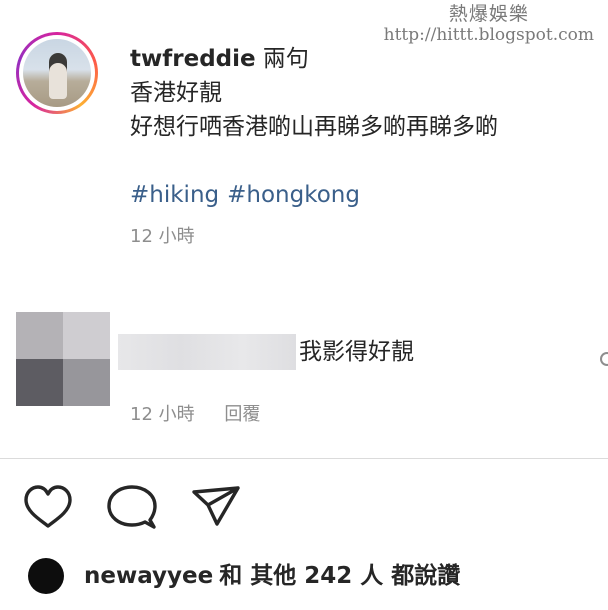 The image size is (608, 610). What do you see at coordinates (293, 195) in the screenshot?
I see `hashtag-link: #hongkong` at bounding box center [293, 195].